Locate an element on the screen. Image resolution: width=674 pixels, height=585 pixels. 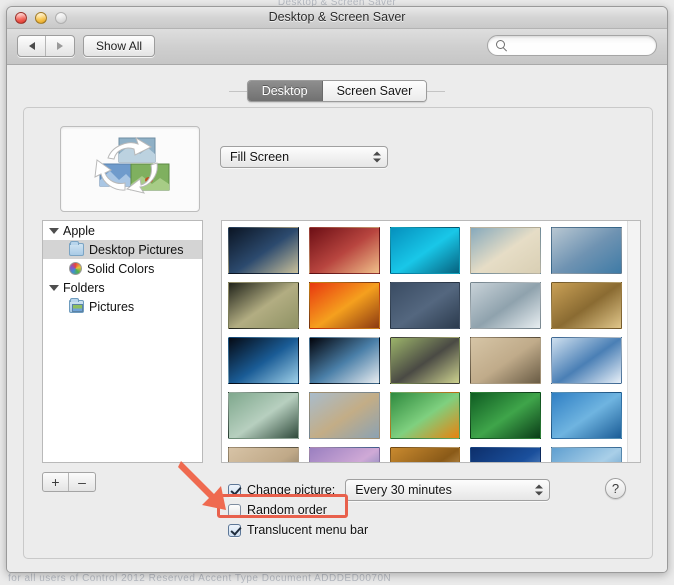
wallpaper-thumbnail-dry-grass-night is located at coordinates (263, 305).